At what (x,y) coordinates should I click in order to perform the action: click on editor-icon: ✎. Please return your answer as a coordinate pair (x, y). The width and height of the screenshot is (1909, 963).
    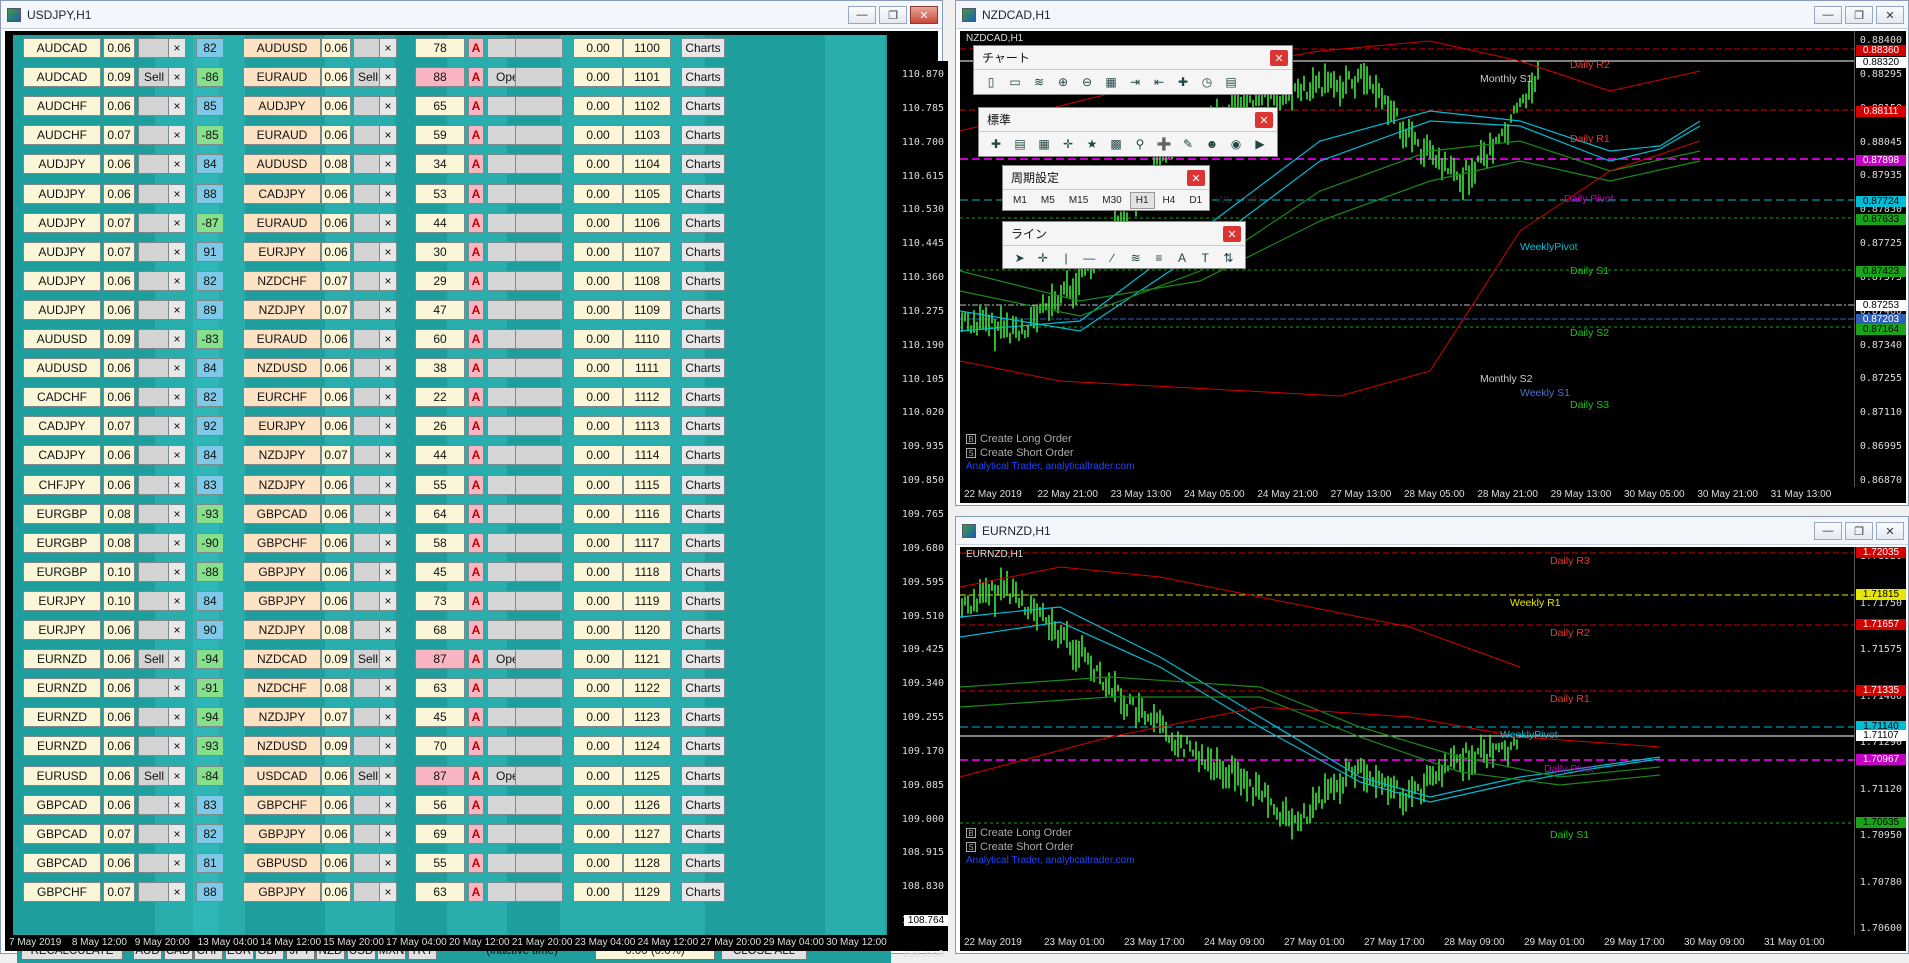
    Looking at the image, I should click on (1188, 144).